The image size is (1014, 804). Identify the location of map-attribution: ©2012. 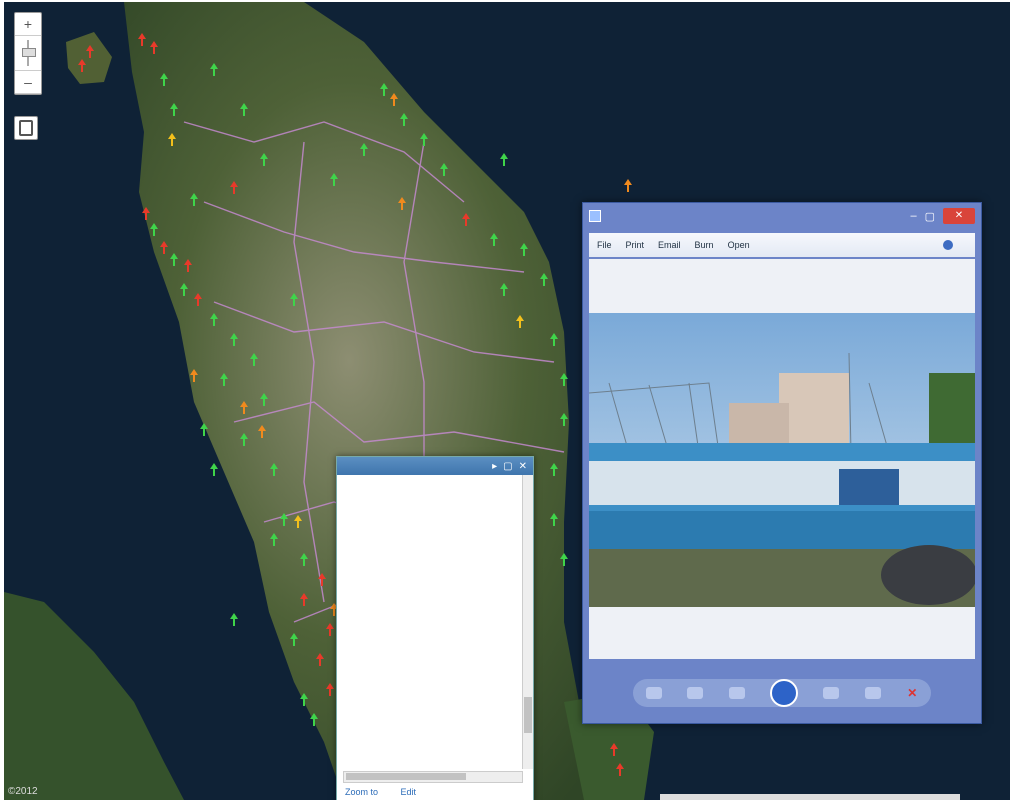
(23, 791).